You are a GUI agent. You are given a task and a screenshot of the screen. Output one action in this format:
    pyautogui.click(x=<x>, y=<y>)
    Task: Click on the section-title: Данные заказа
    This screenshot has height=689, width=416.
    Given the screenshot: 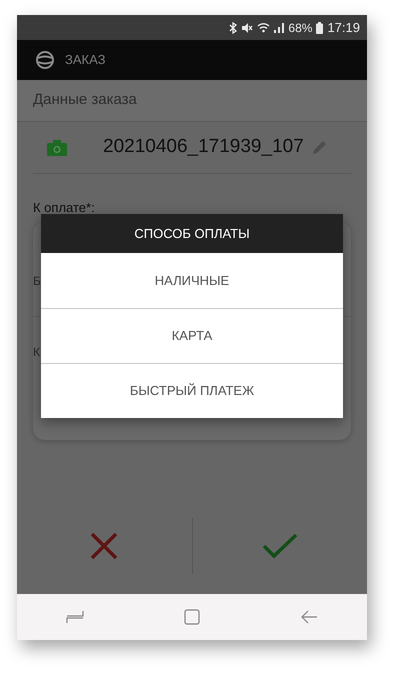 What is the action you would take?
    pyautogui.click(x=85, y=100)
    